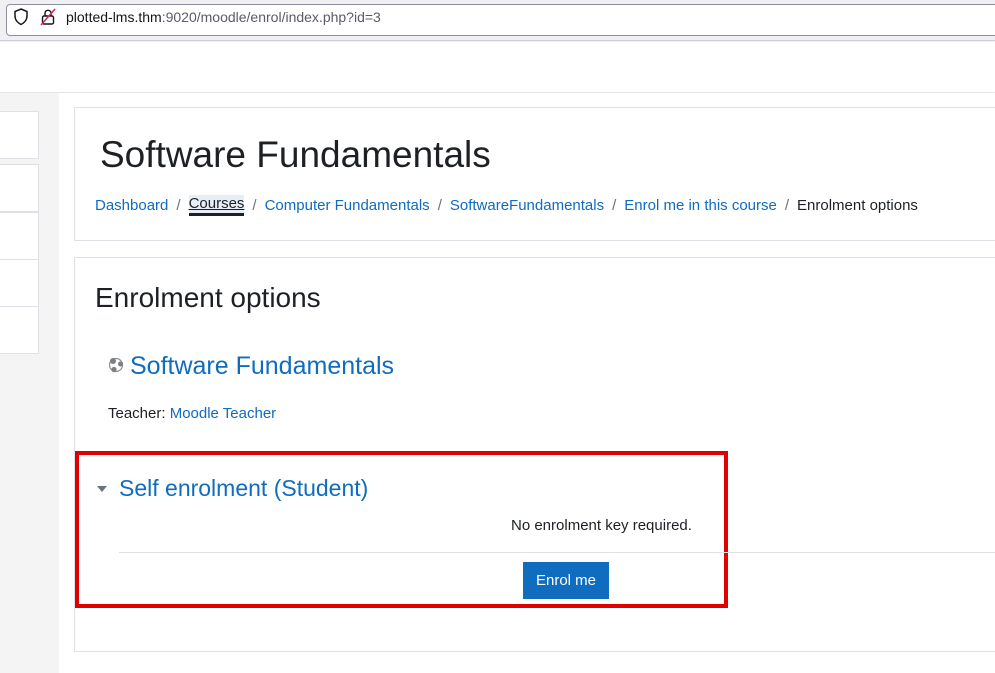 The width and height of the screenshot is (995, 673). Describe the element at coordinates (262, 366) in the screenshot. I see `course-name-link: Software Fundamentals` at that location.